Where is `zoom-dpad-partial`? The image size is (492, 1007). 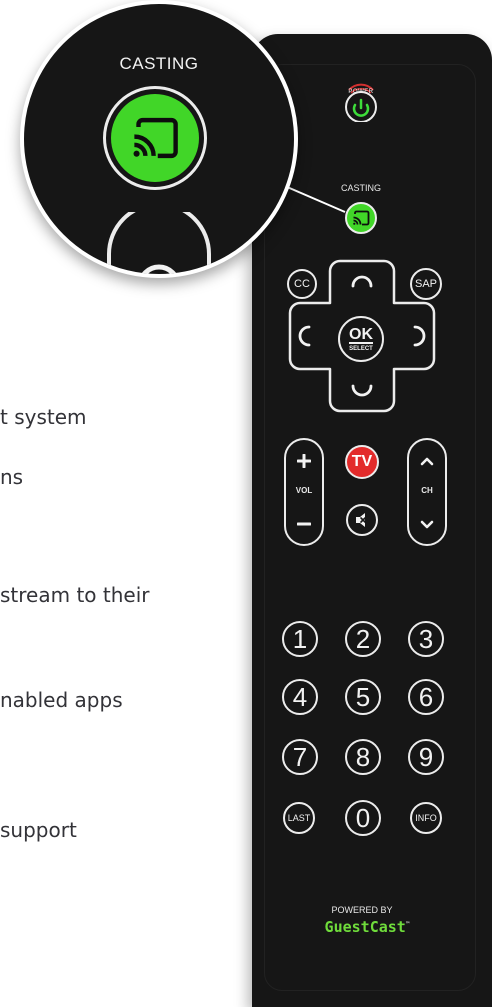
zoom-dpad-partial is located at coordinates (159, 243).